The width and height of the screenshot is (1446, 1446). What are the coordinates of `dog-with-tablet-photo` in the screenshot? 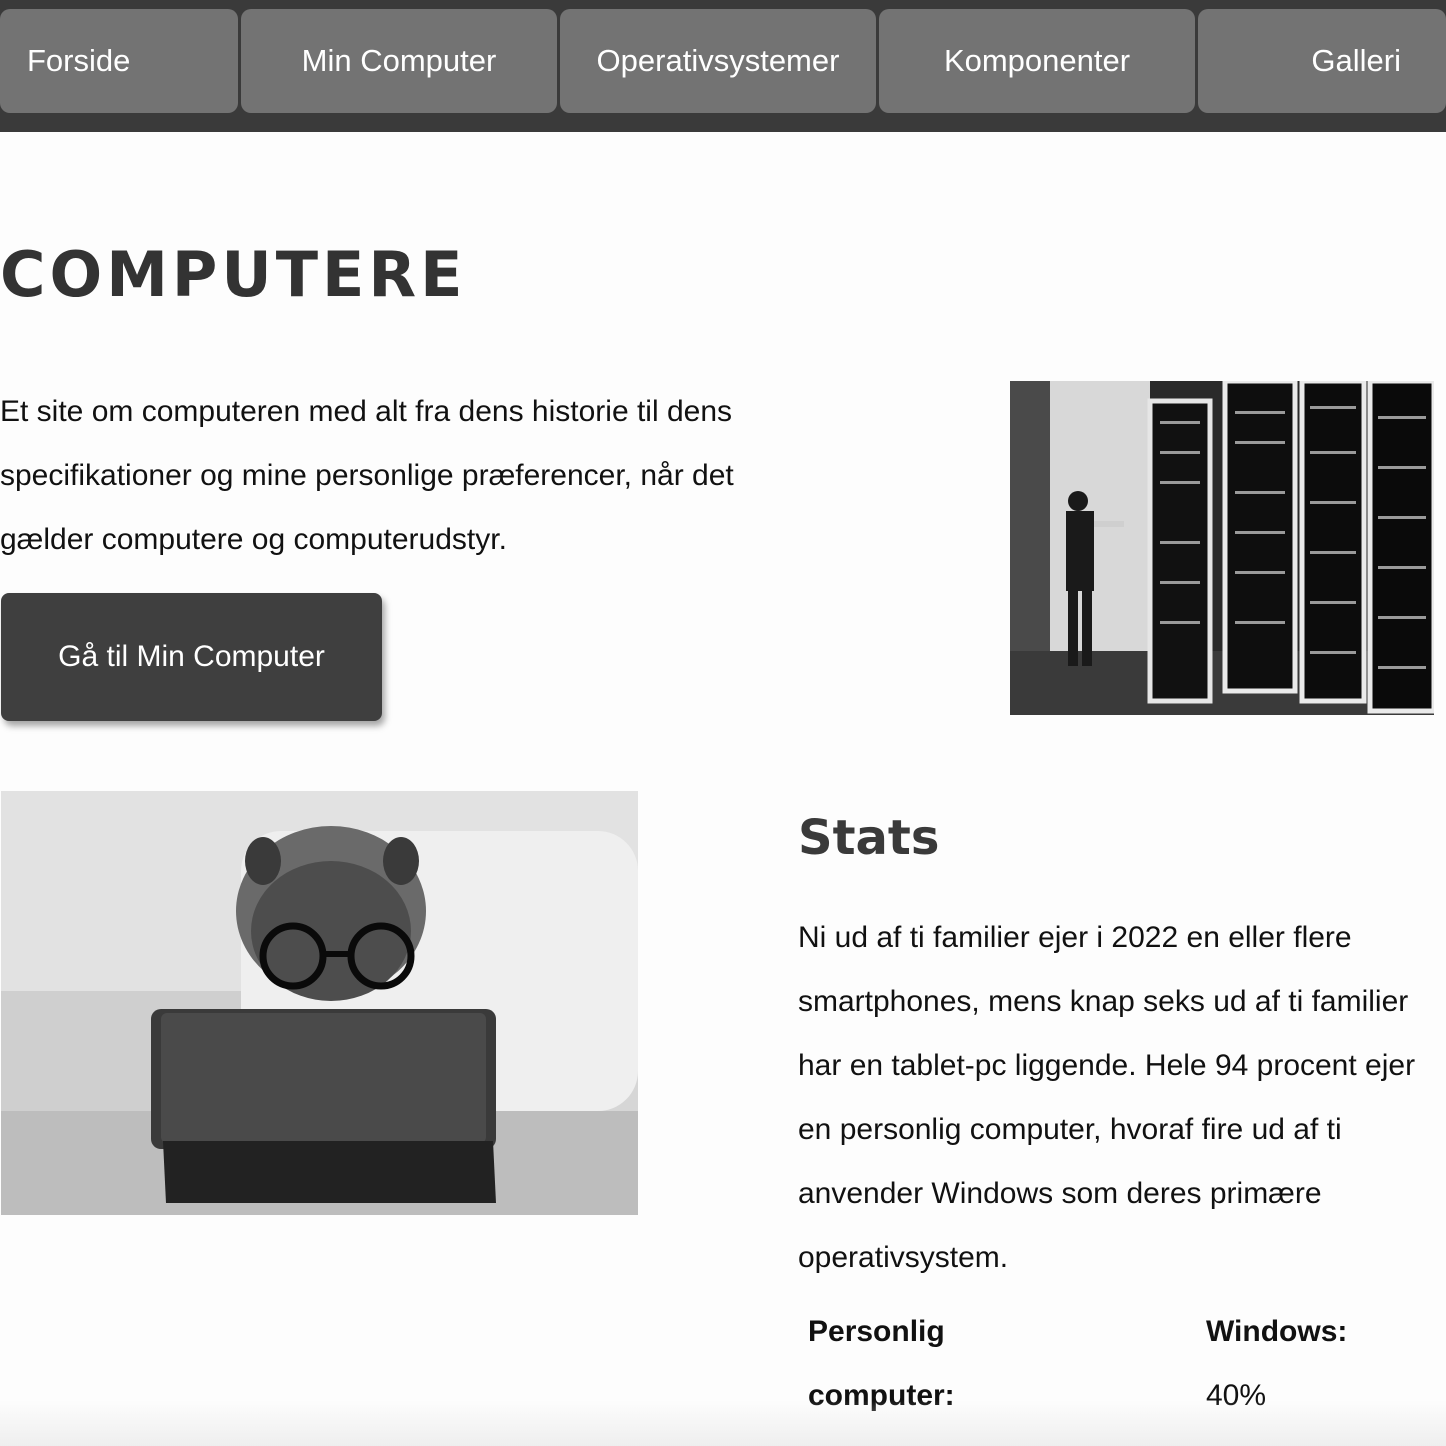 It's located at (319, 1003).